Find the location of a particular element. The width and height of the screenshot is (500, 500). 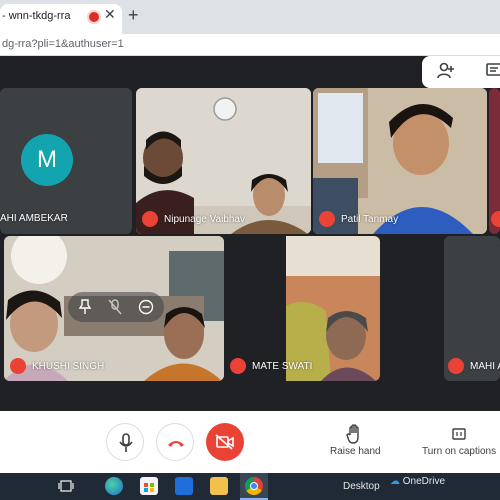

edge-icon is located at coordinates (114, 486).